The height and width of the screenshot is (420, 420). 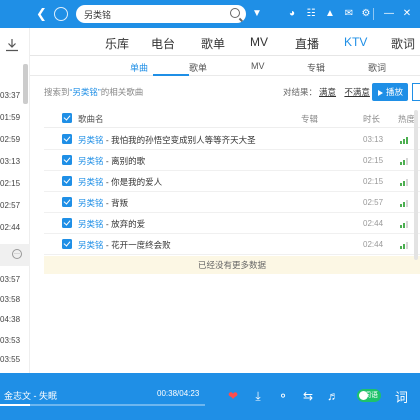 What do you see at coordinates (373, 139) in the screenshot?
I see `duration: 03:13` at bounding box center [373, 139].